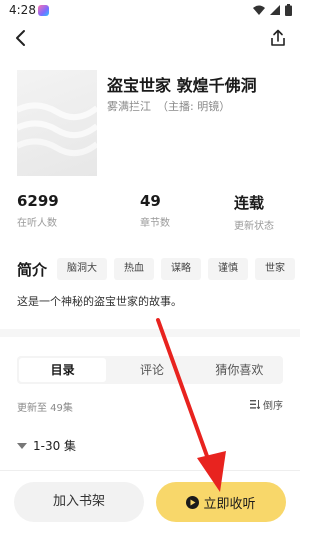  Describe the element at coordinates (182, 85) in the screenshot. I see `book-title: 盗宝世家 敦煌千佛洞` at that location.